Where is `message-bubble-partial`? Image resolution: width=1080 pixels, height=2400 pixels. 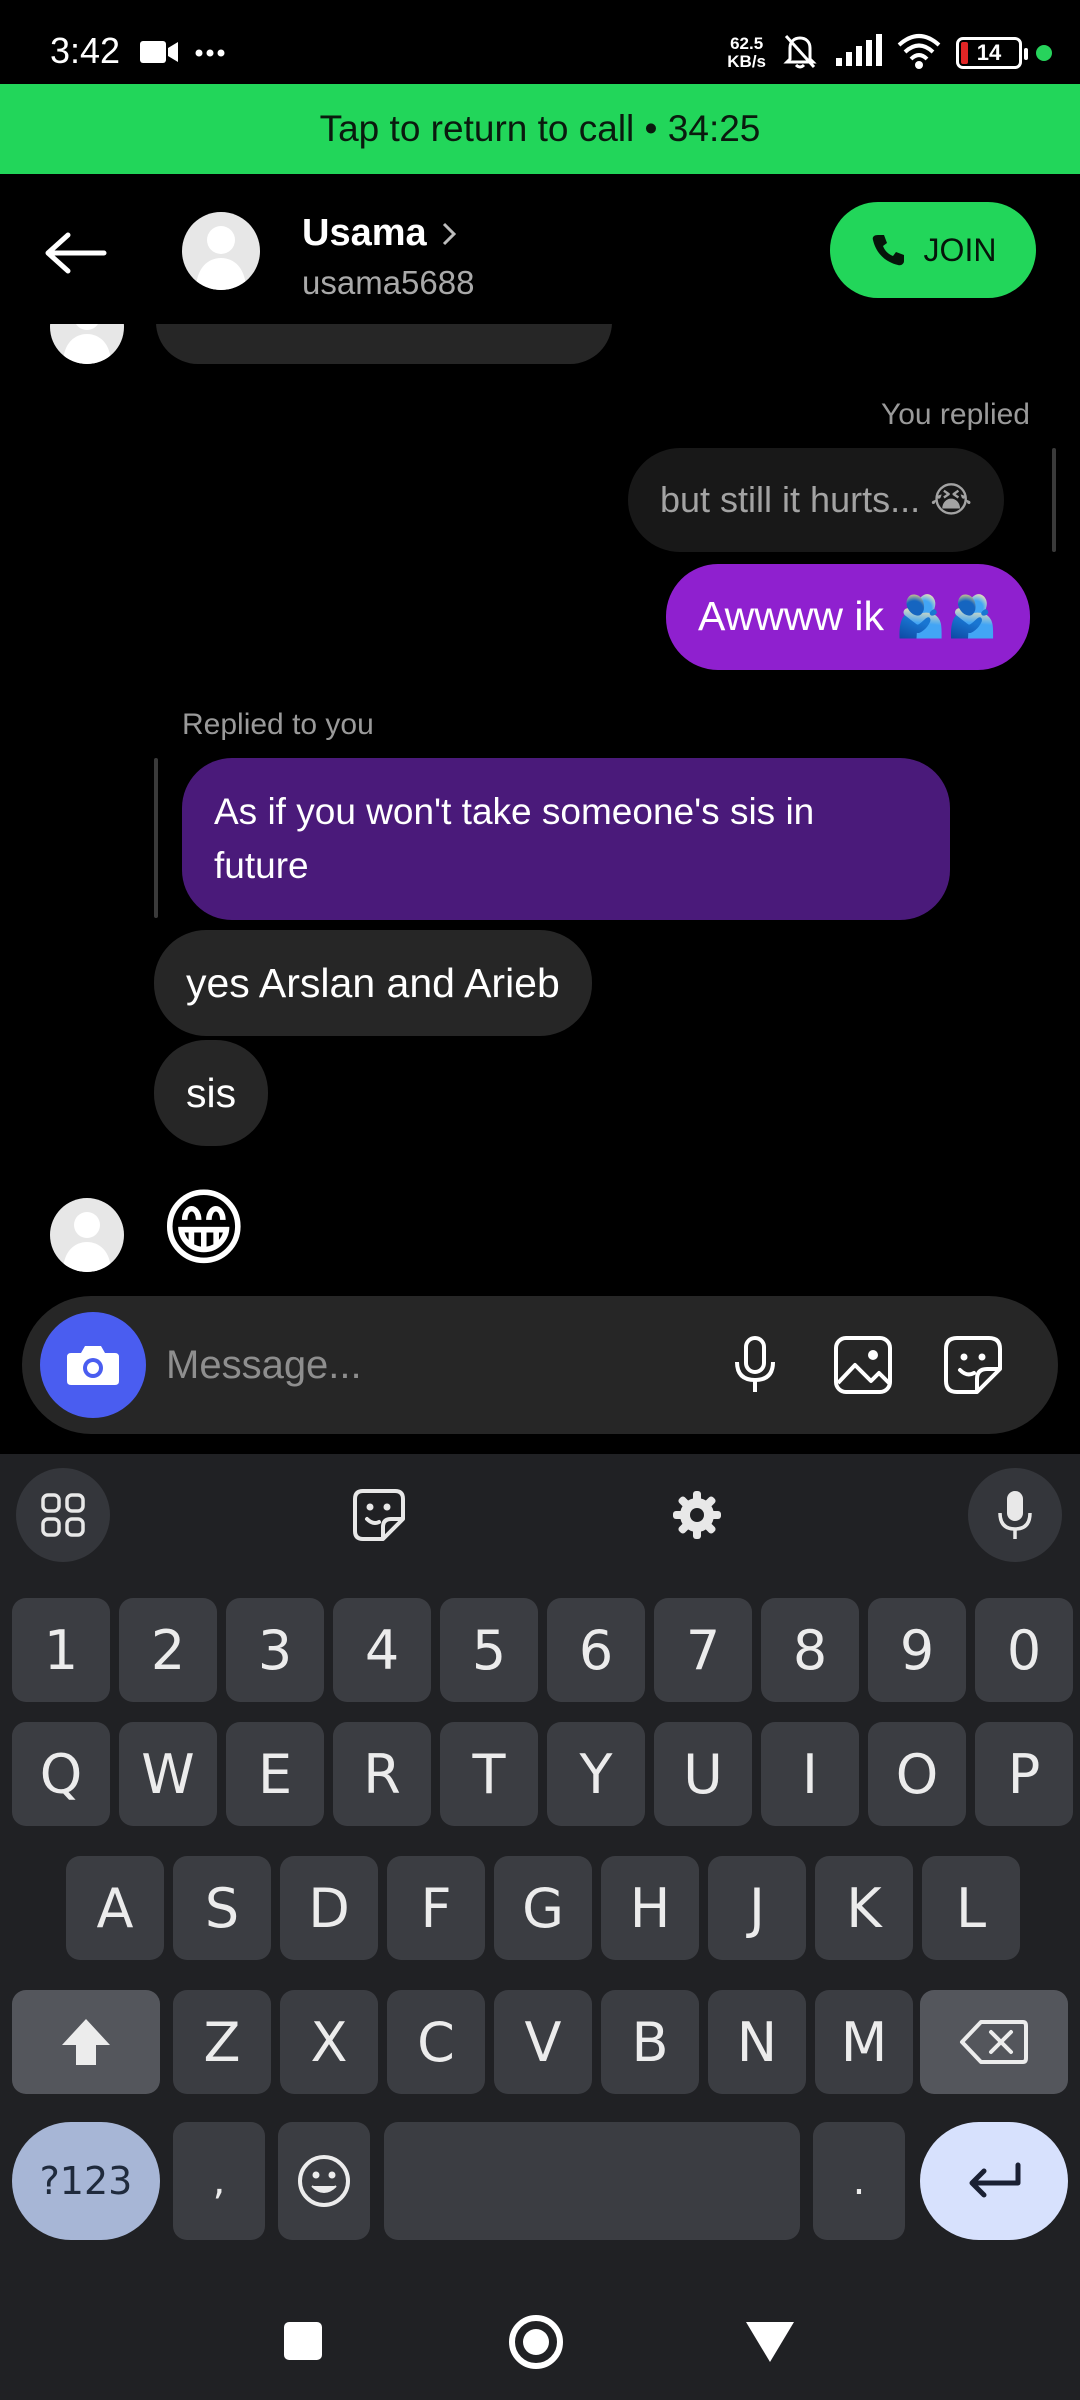
message-bubble-partial is located at coordinates (384, 344).